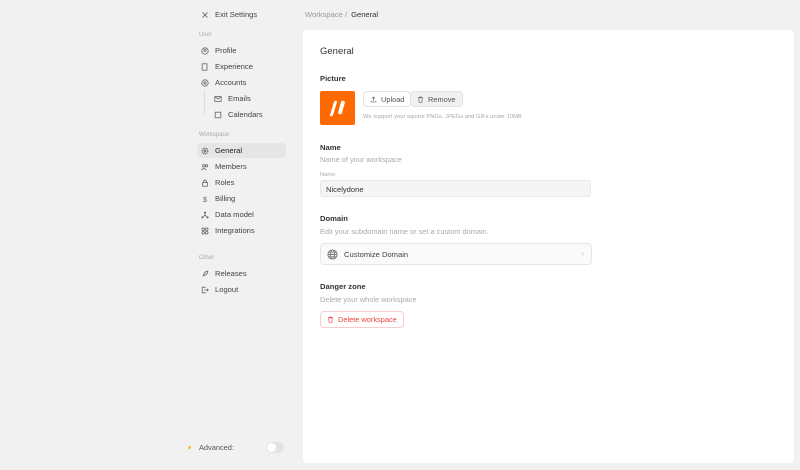 This screenshot has height=470, width=800. Describe the element at coordinates (241, 198) in the screenshot. I see `sidebar-item-billing: $ Billing` at that location.